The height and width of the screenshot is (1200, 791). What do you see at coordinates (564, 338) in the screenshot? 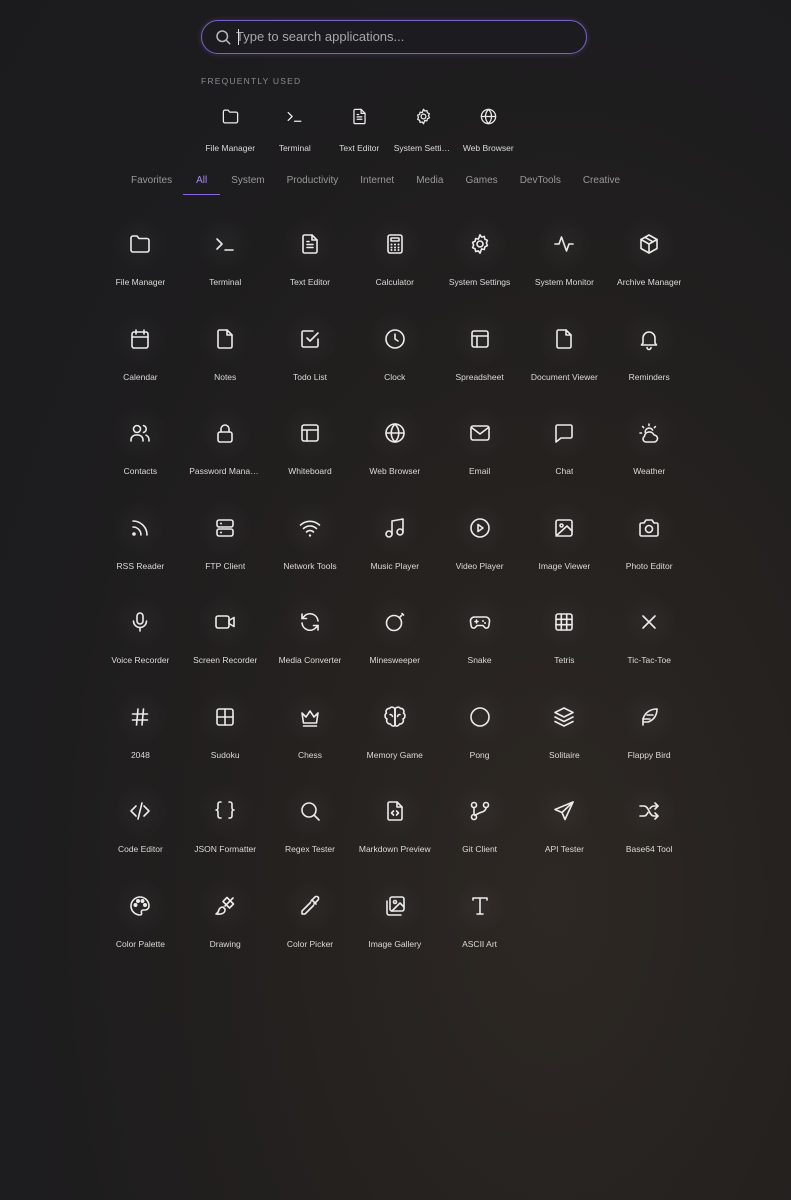
I see `file-icon` at bounding box center [564, 338].